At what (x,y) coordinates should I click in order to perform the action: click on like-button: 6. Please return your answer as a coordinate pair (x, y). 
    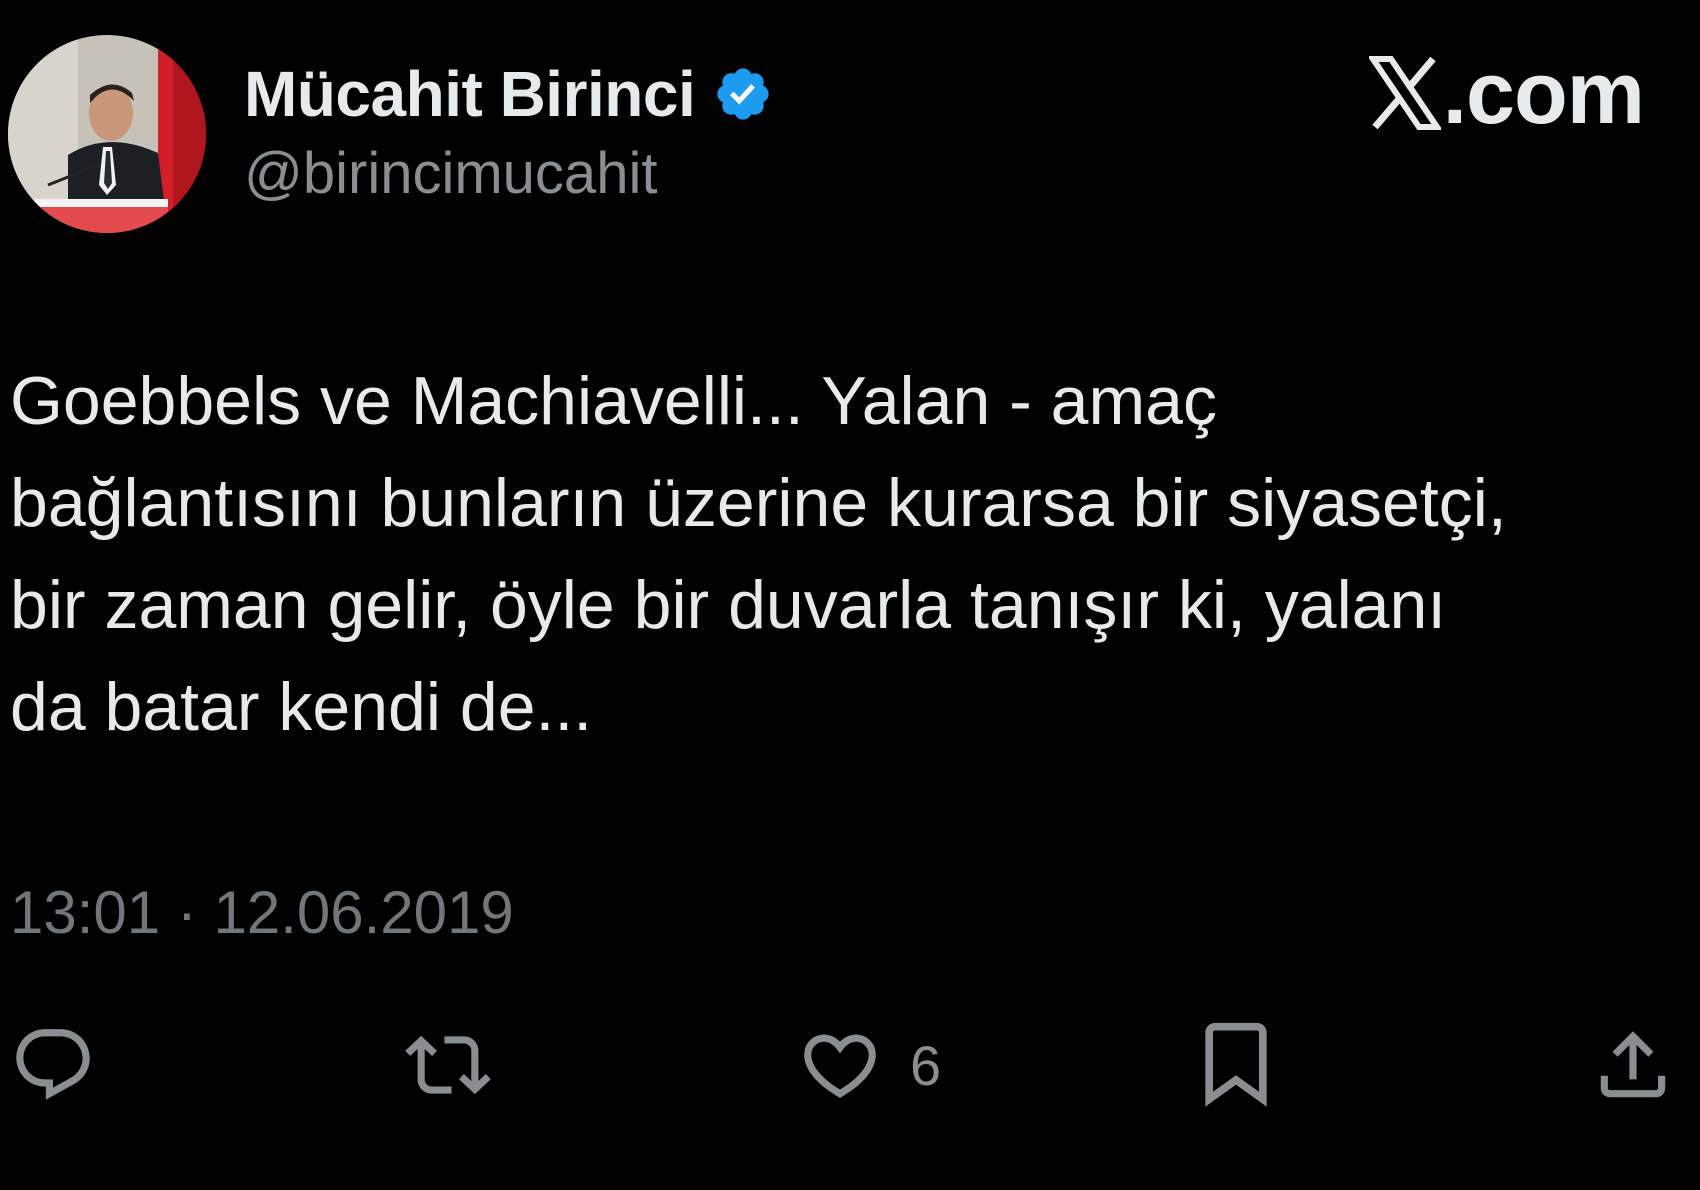
    Looking at the image, I should click on (868, 1065).